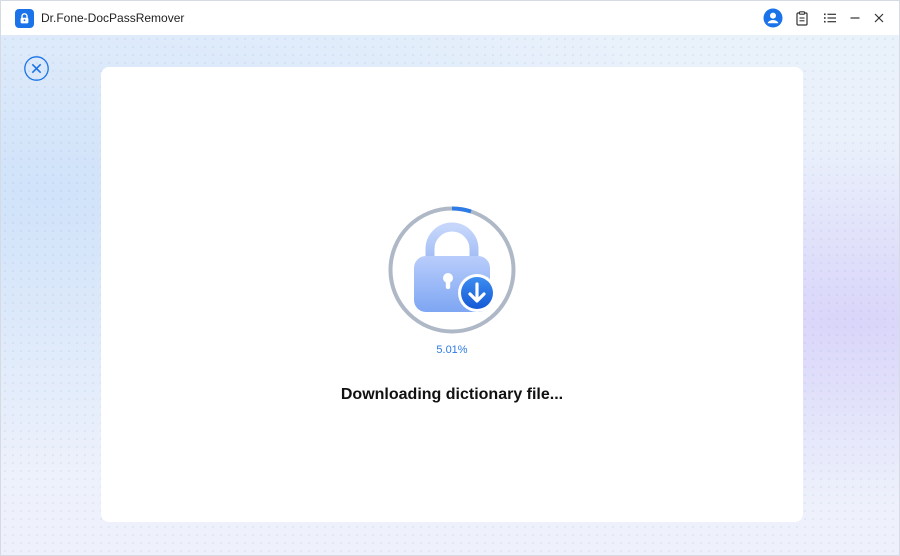 This screenshot has width=900, height=556. What do you see at coordinates (24, 18) in the screenshot?
I see `app-lock-icon` at bounding box center [24, 18].